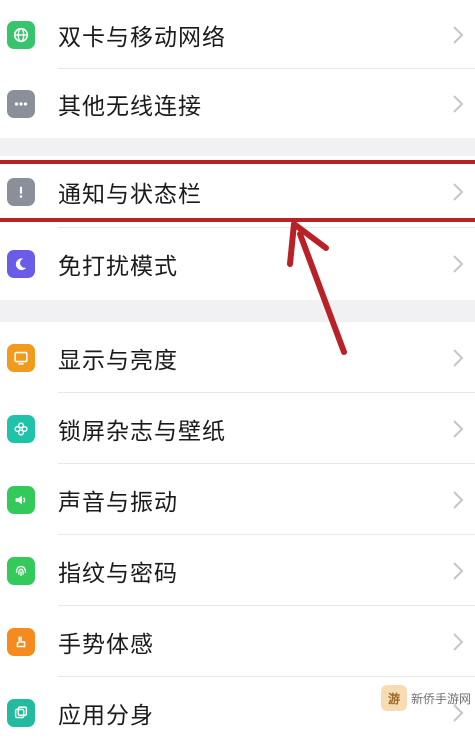  Describe the element at coordinates (237, 499) in the screenshot. I see `settings-item-sound: 声音与振动` at that location.